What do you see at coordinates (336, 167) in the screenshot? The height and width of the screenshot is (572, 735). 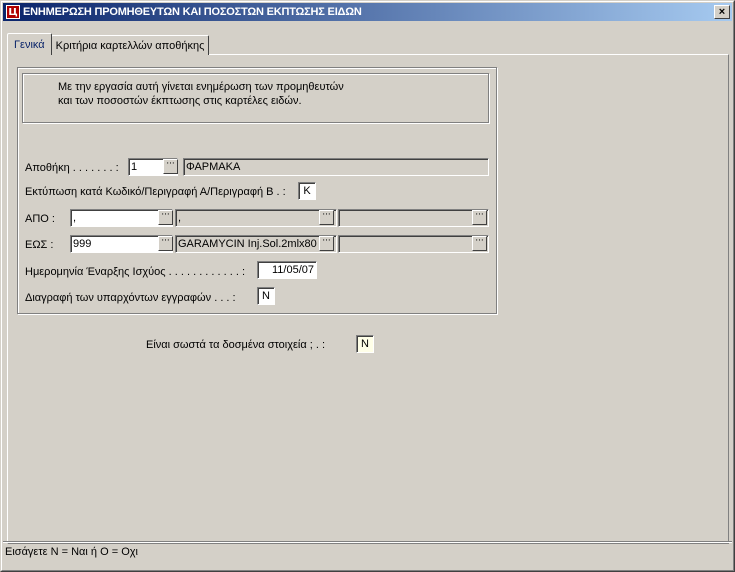 I see `warehouse-name-field: ΦΑΡΜΑΚΑ` at bounding box center [336, 167].